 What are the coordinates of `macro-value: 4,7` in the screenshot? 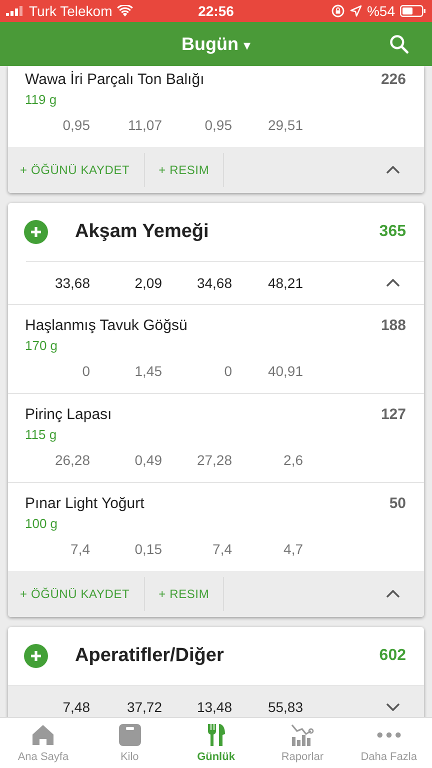 It's located at (292, 549).